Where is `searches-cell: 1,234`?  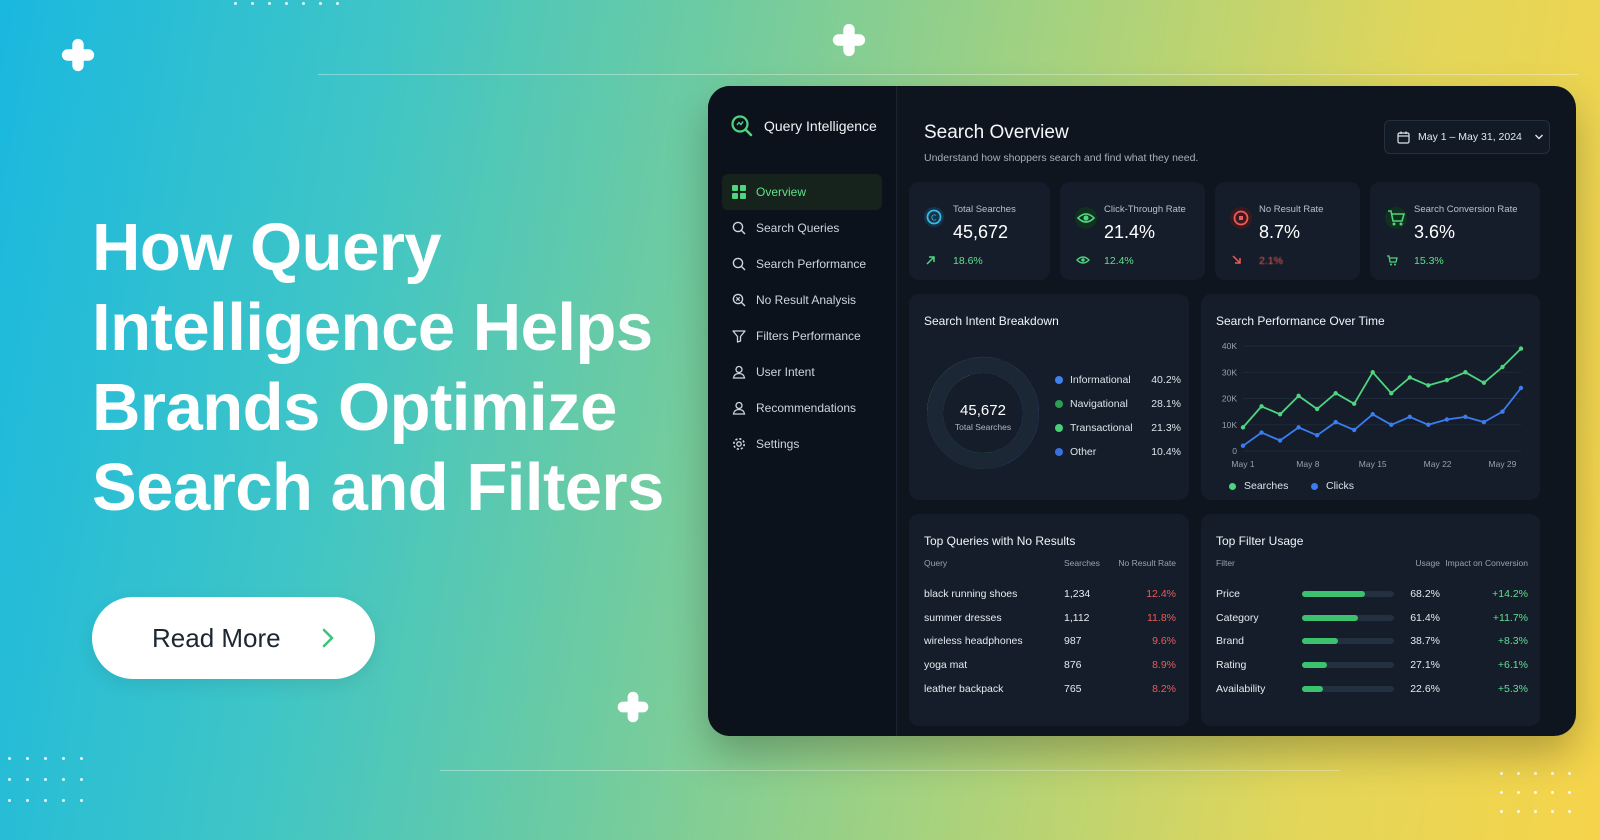
searches-cell: 1,234 is located at coordinates (1077, 593).